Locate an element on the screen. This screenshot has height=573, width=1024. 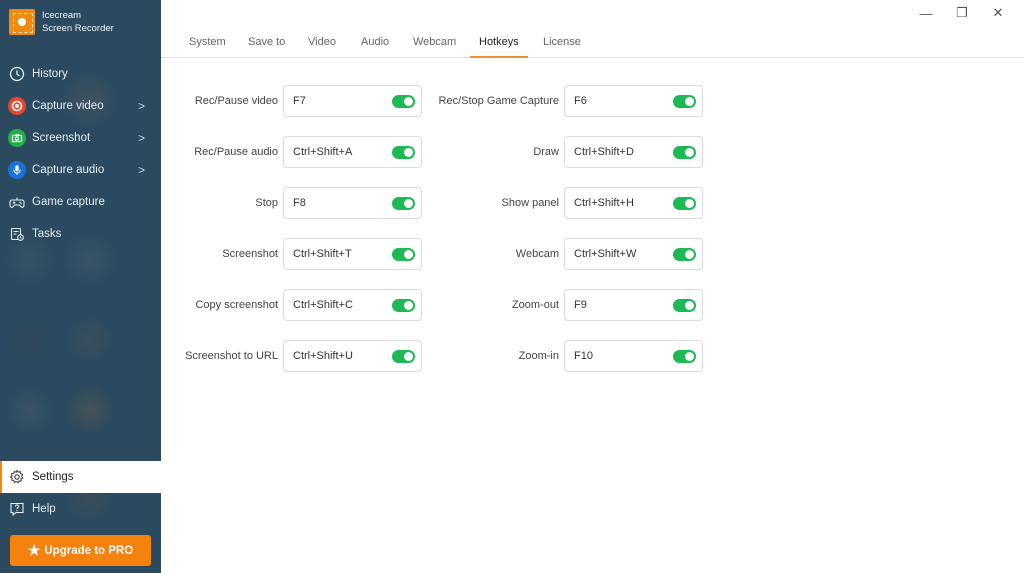
close-button: ✕ is located at coordinates (998, 13).